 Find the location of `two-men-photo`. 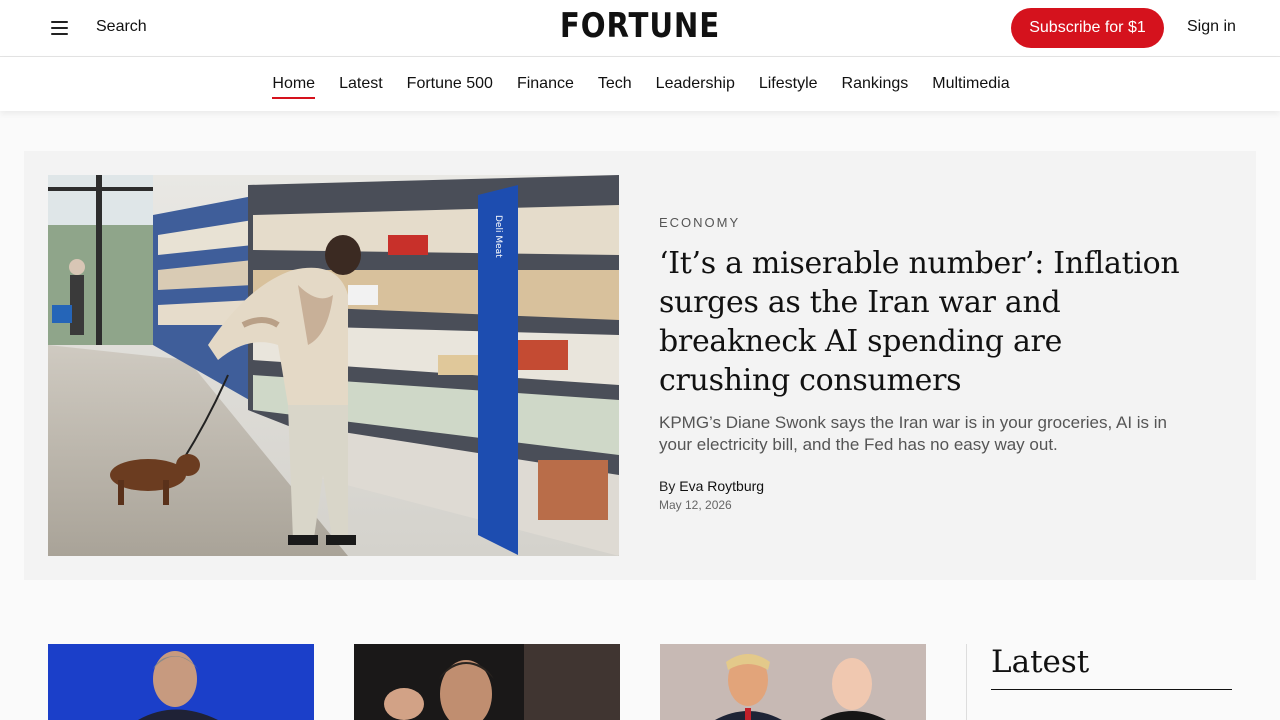

two-men-photo is located at coordinates (793, 682).